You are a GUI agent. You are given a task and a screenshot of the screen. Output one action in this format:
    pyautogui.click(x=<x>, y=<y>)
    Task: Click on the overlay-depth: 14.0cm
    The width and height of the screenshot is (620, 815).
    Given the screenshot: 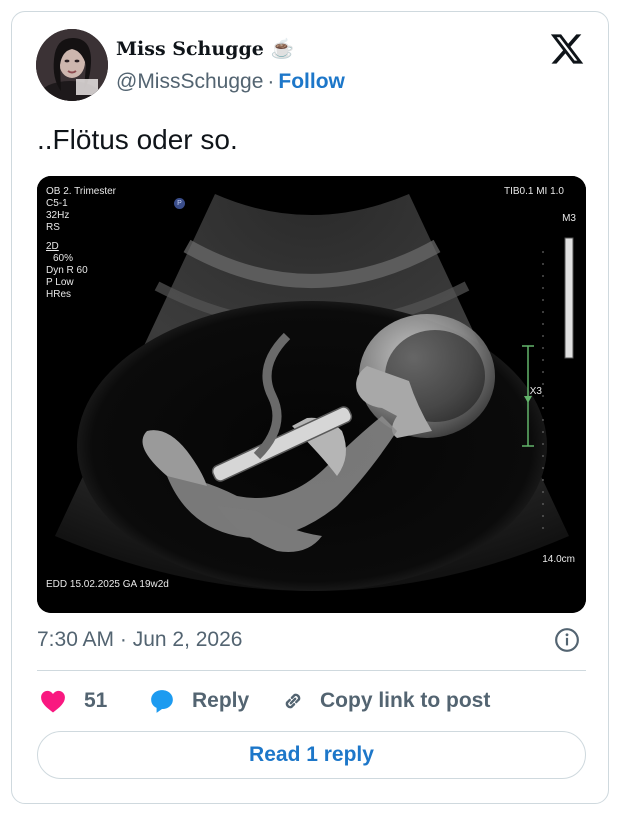 What is the action you would take?
    pyautogui.click(x=558, y=559)
    